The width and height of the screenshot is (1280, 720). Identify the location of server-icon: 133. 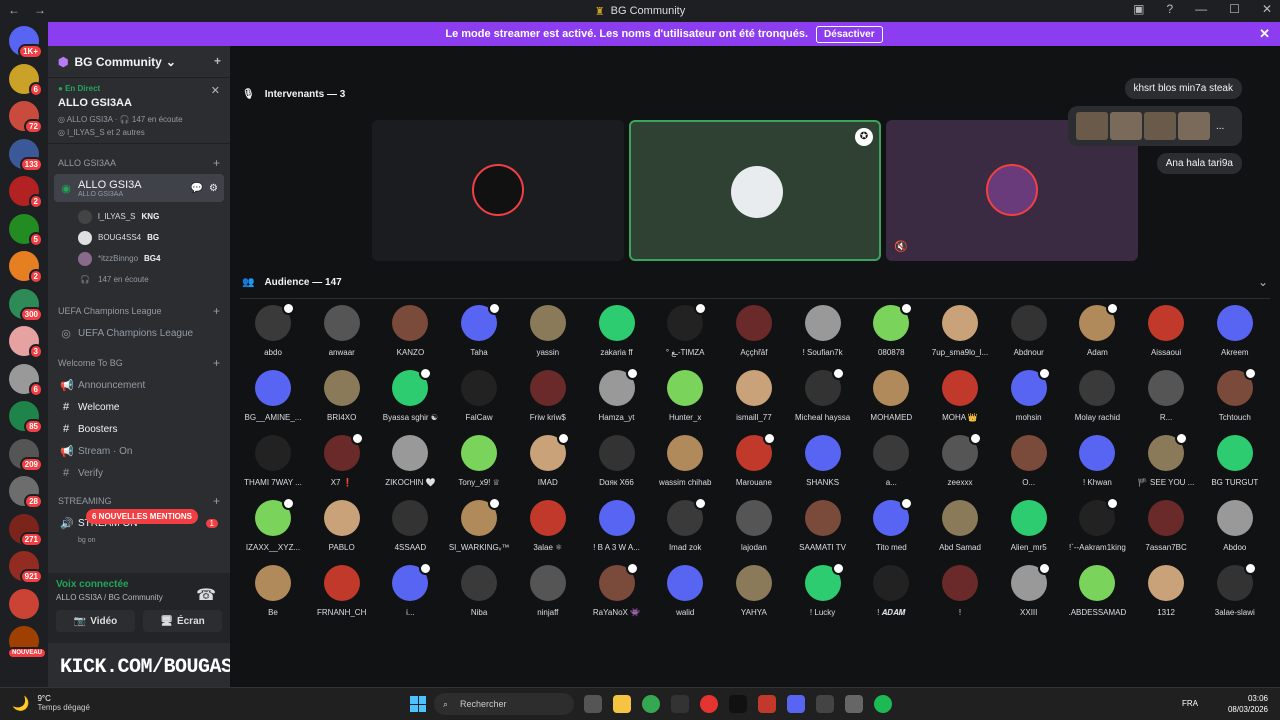
(26, 155).